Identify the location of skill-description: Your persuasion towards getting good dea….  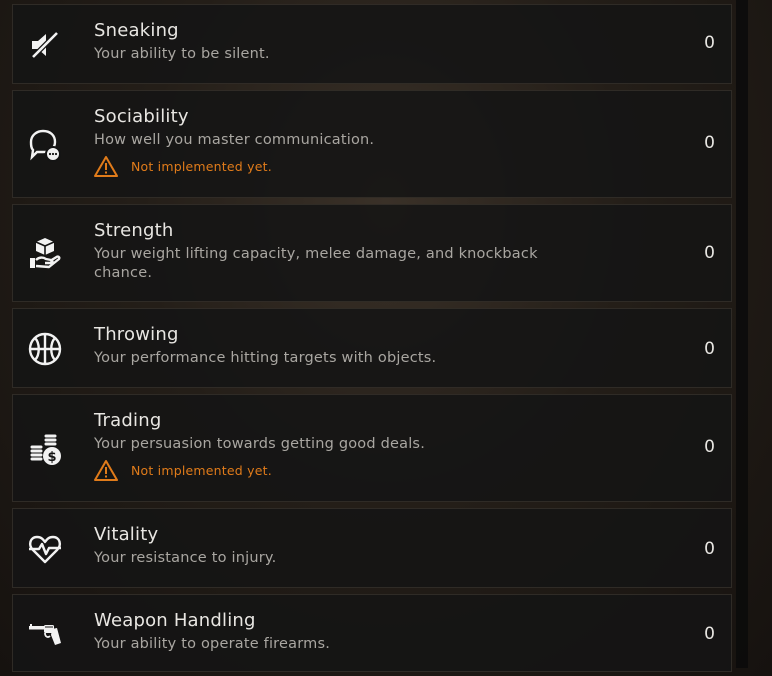
(259, 444).